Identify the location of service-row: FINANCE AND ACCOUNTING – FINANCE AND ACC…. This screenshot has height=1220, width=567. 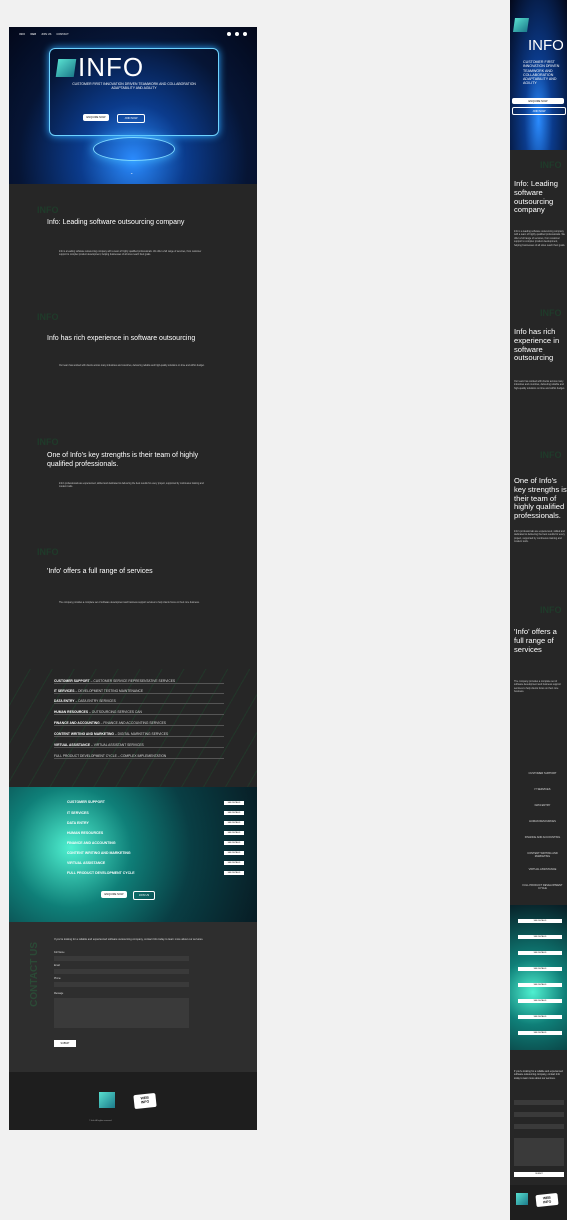
(139, 723).